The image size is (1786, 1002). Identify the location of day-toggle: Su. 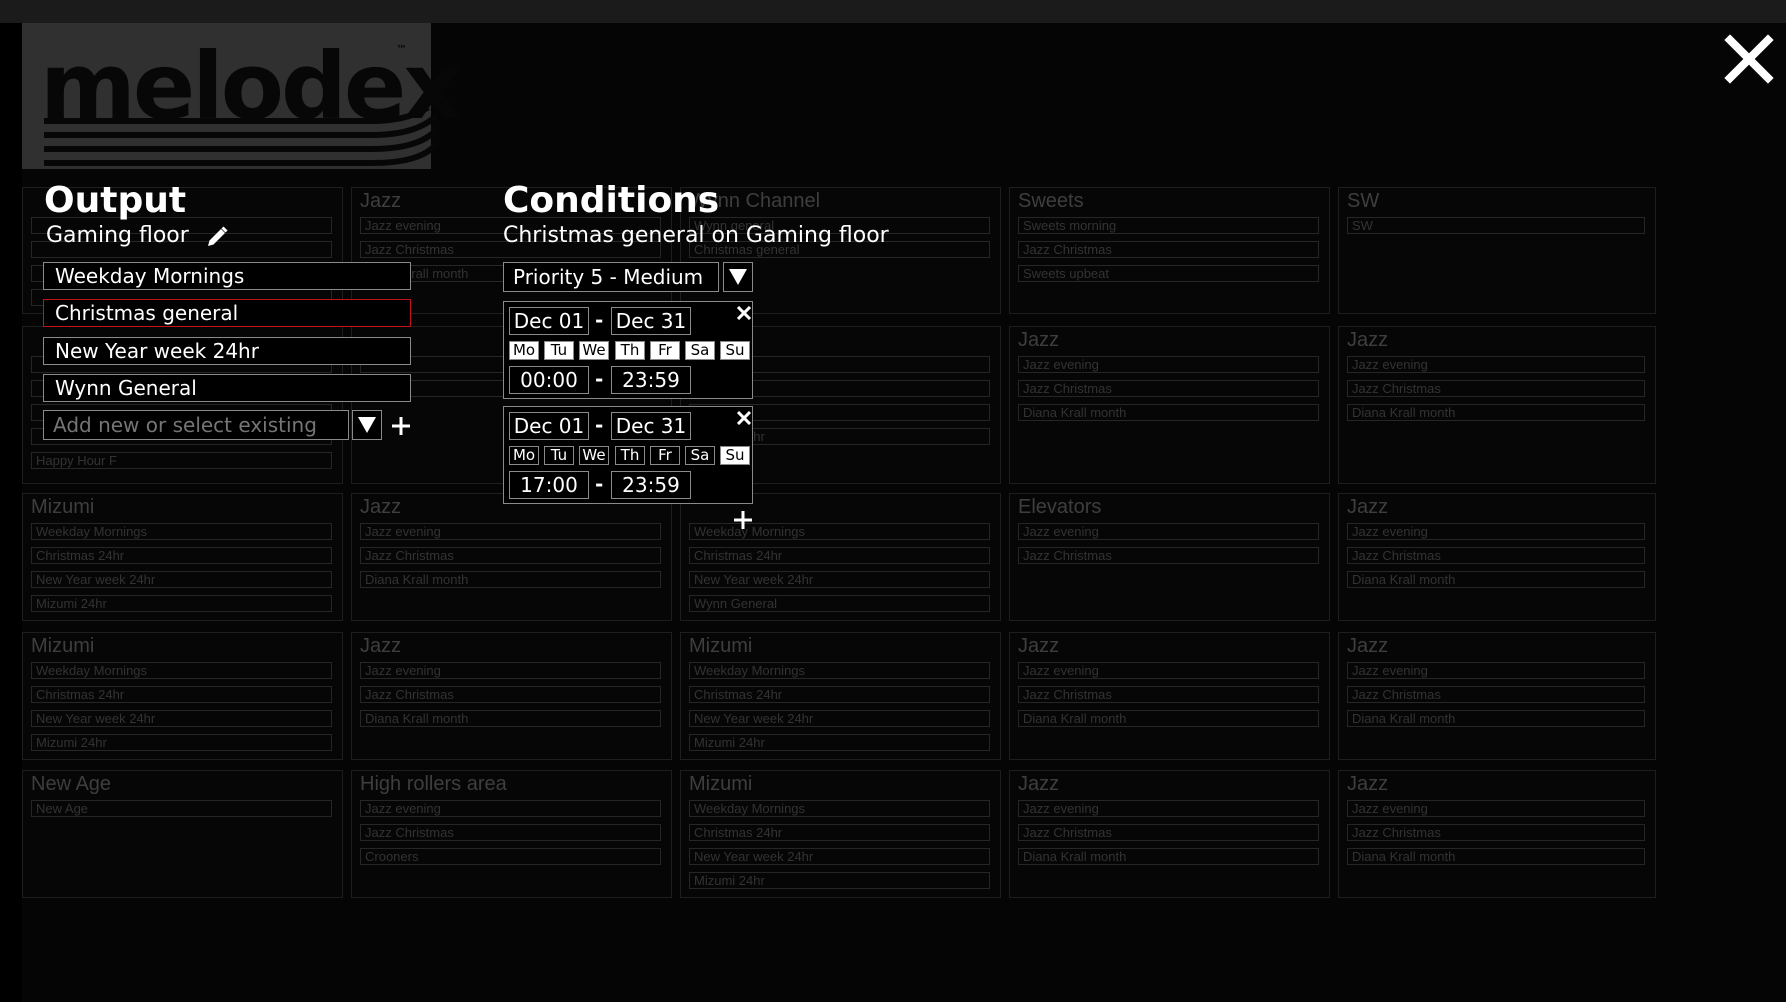
(735, 350).